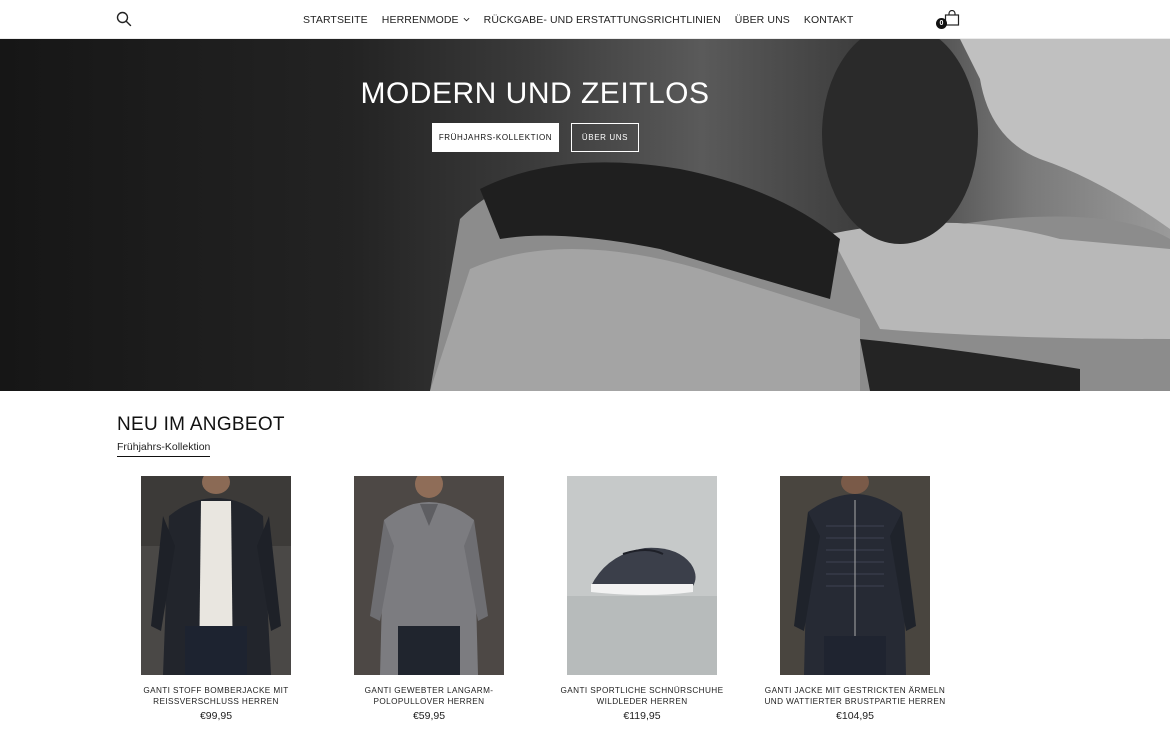  I want to click on chevron-down-icon, so click(466, 19).